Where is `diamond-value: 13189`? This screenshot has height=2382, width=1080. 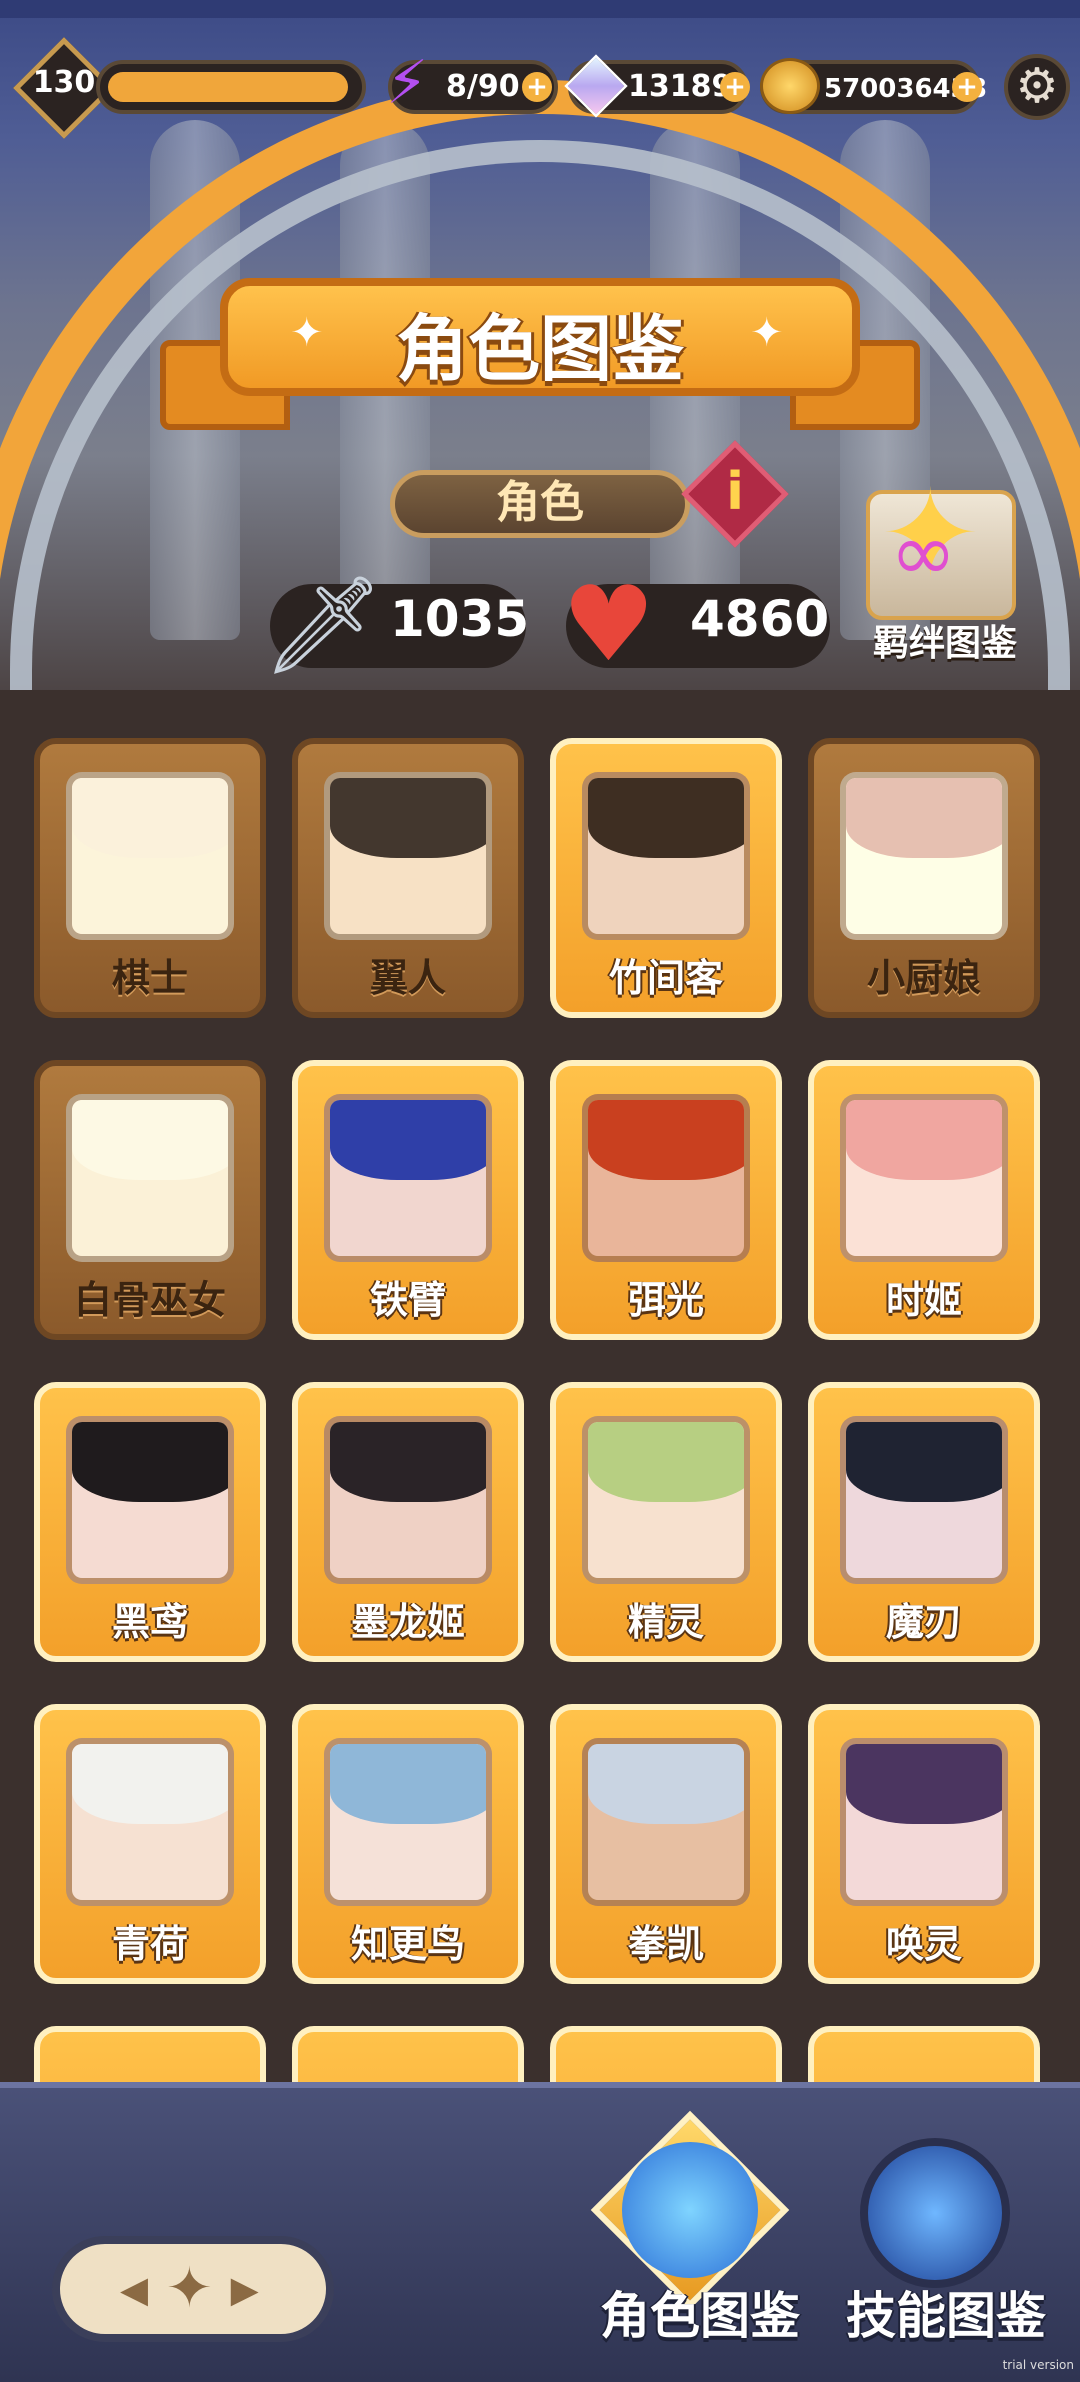
diamond-value: 13189 is located at coordinates (680, 86).